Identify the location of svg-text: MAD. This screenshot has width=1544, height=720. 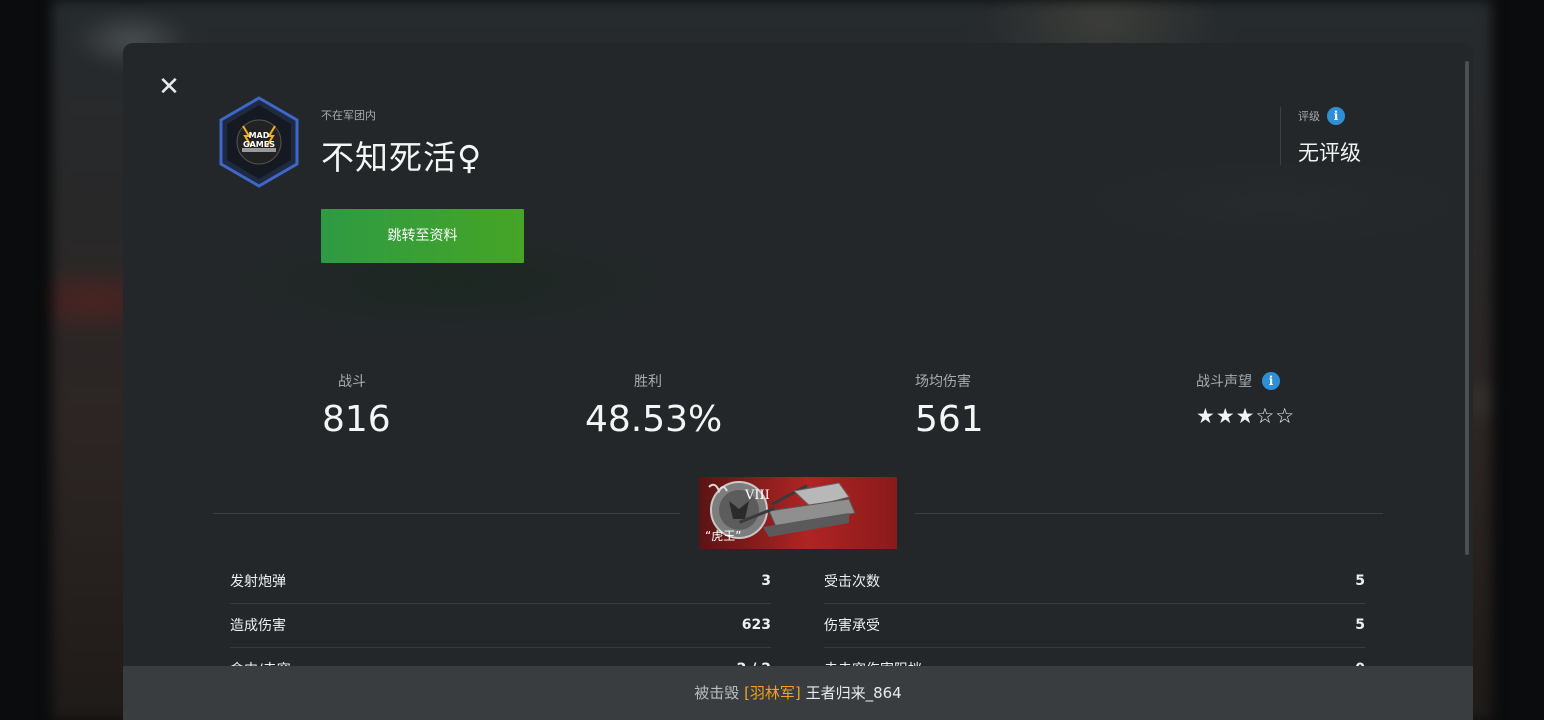
(259, 135).